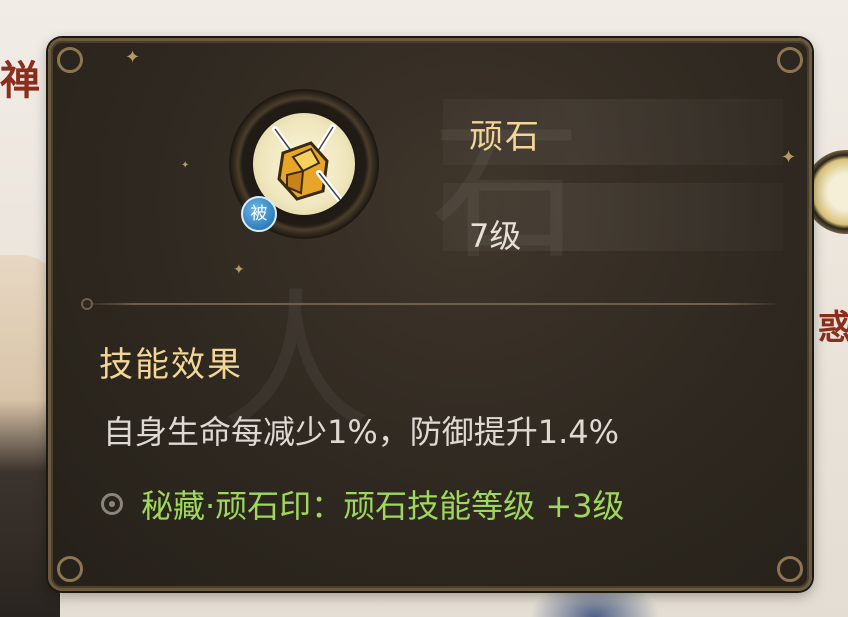 Image resolution: width=848 pixels, height=617 pixels. Describe the element at coordinates (833, 328) in the screenshot. I see `background-label-right: 惑` at that location.